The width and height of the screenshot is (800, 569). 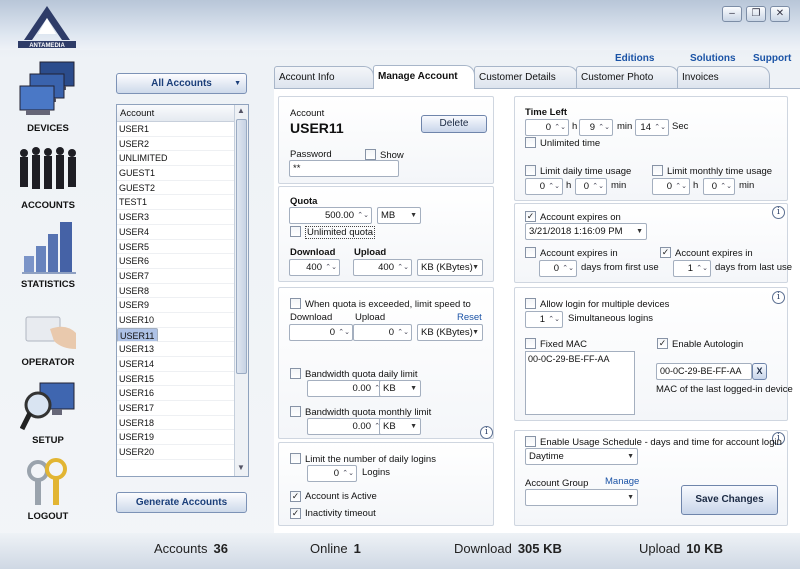 I want to click on nav-logout: LOGOUT, so click(x=48, y=491).